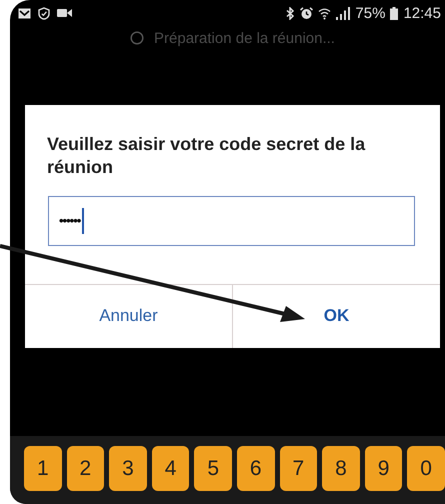 This screenshot has height=504, width=445. I want to click on keyboard-key: 9, so click(383, 468).